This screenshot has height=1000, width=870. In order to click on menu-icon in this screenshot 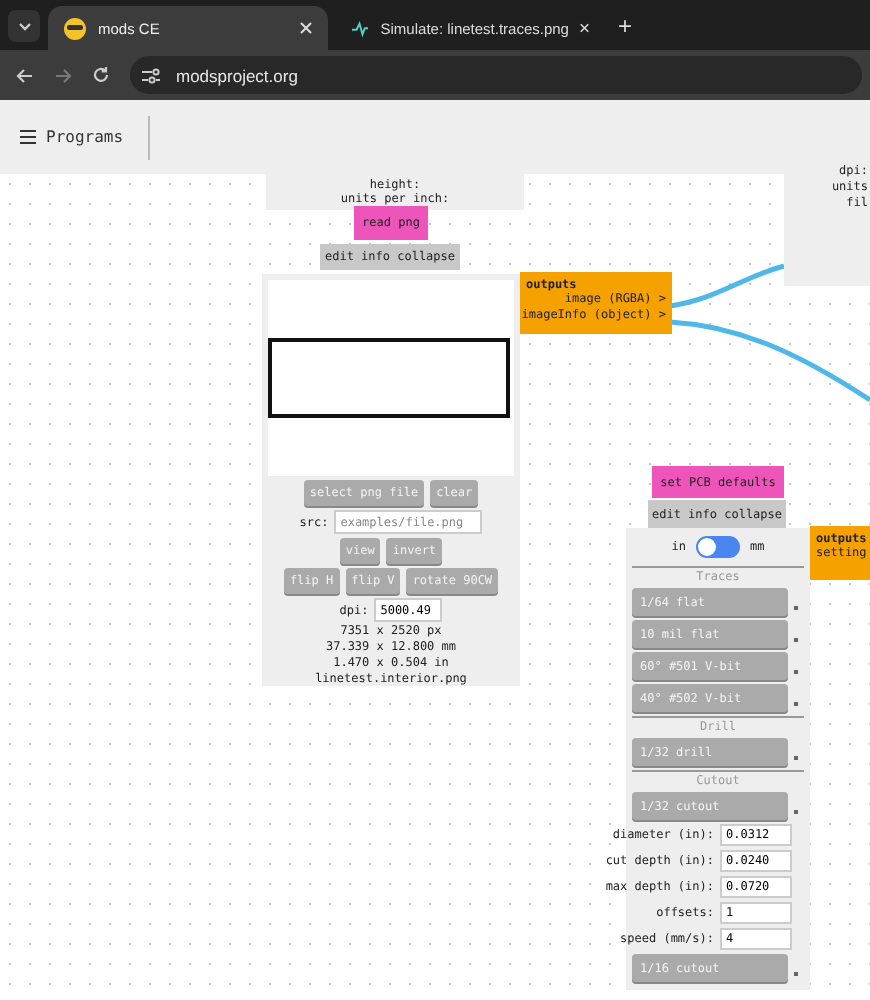, I will do `click(28, 137)`.